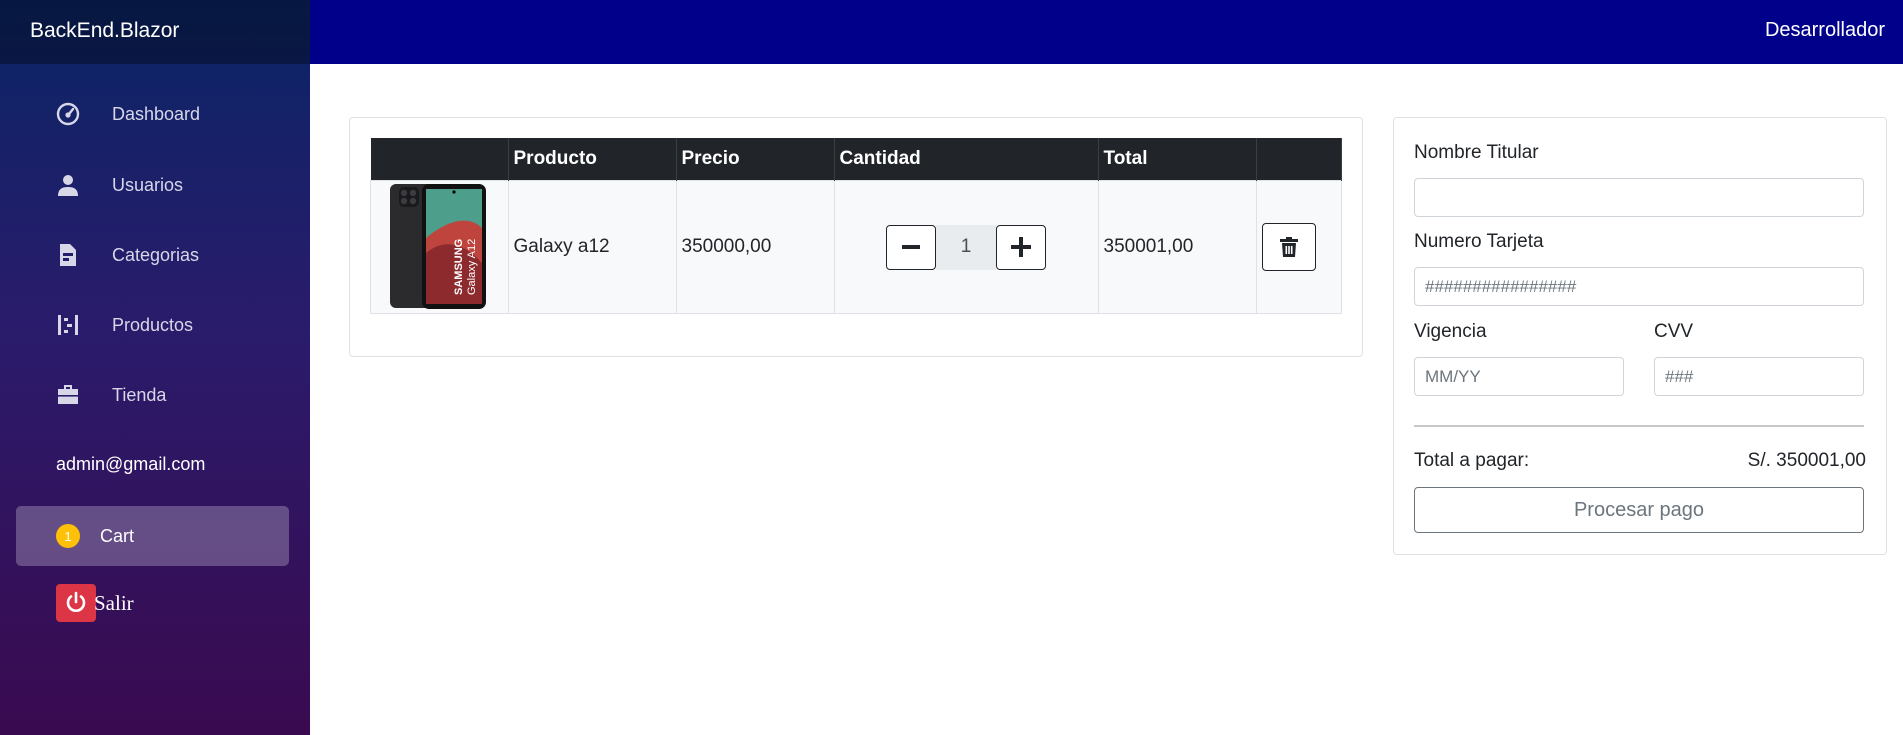 Image resolution: width=1903 pixels, height=735 pixels. Describe the element at coordinates (68, 255) in the screenshot. I see `document-icon` at that location.